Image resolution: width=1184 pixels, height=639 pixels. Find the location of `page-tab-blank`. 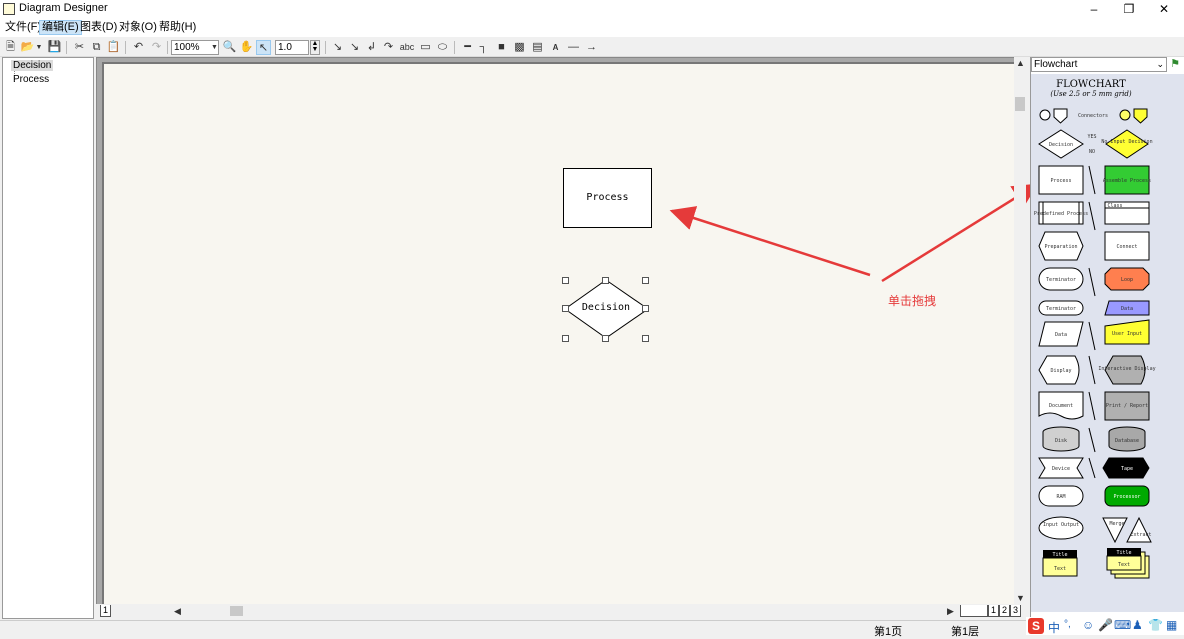

page-tab-blank is located at coordinates (974, 611).